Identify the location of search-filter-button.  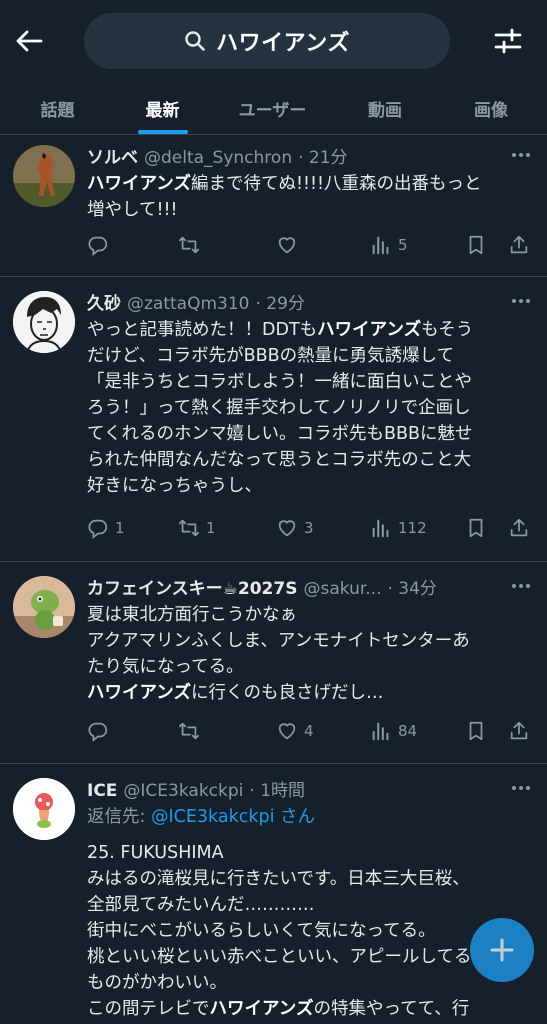
(508, 41).